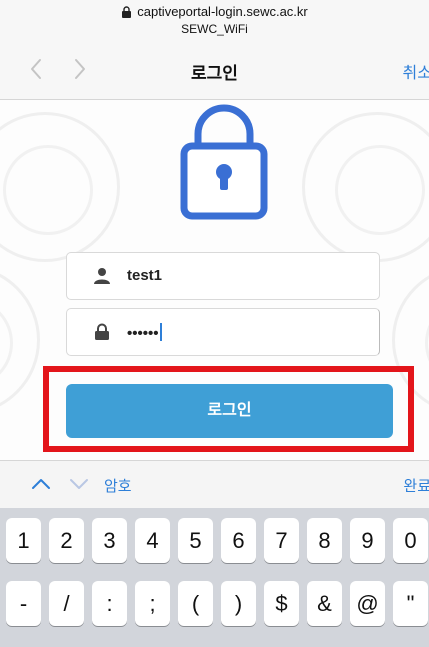 The width and height of the screenshot is (429, 647). What do you see at coordinates (23, 540) in the screenshot?
I see `key-1: 1` at bounding box center [23, 540].